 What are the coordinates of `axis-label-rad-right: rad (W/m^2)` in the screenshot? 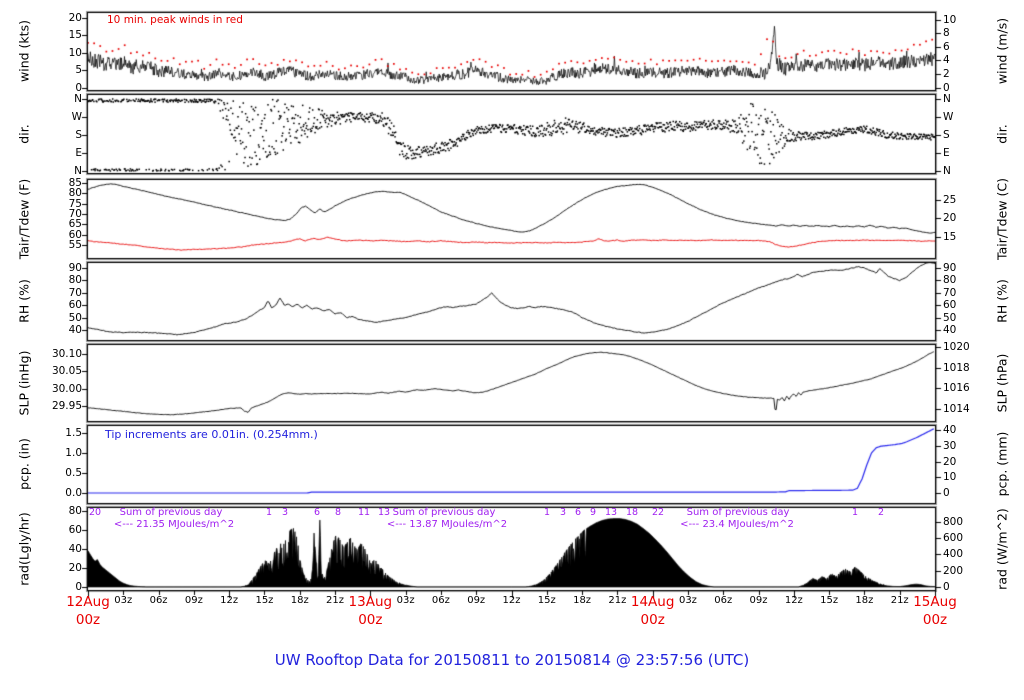 It's located at (1002, 549).